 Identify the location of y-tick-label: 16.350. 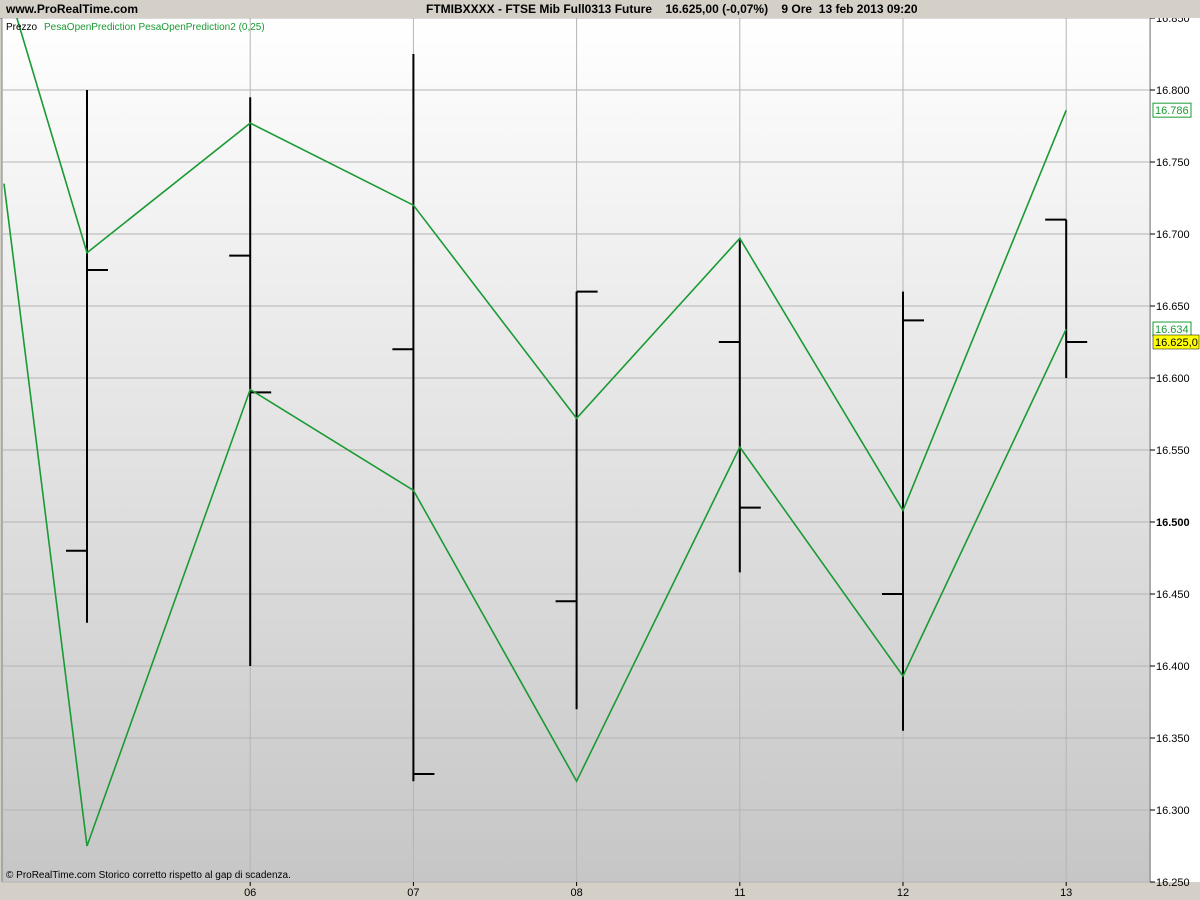
(1173, 739).